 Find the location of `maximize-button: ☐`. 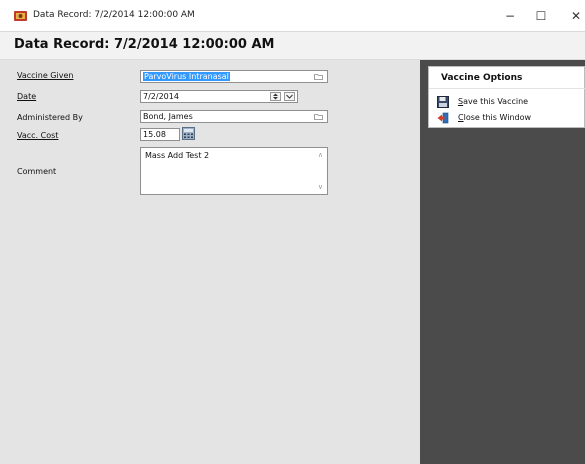

maximize-button: ☐ is located at coordinates (541, 16).